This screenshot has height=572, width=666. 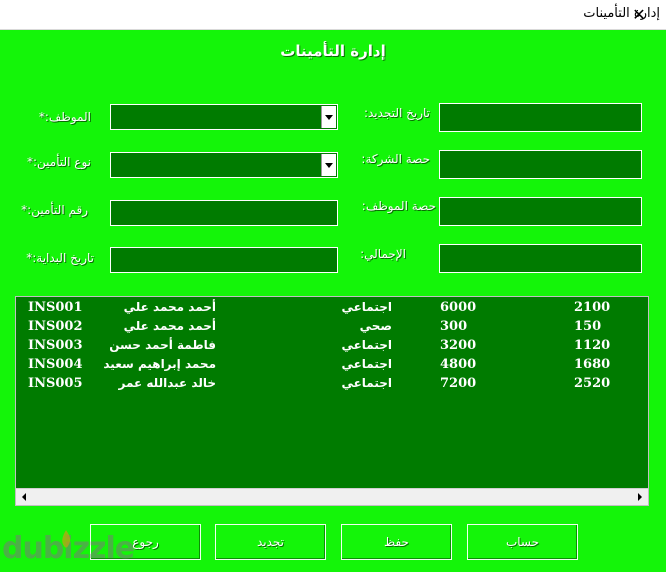 I want to click on page-title: إدارة التأمينات, so click(x=333, y=51).